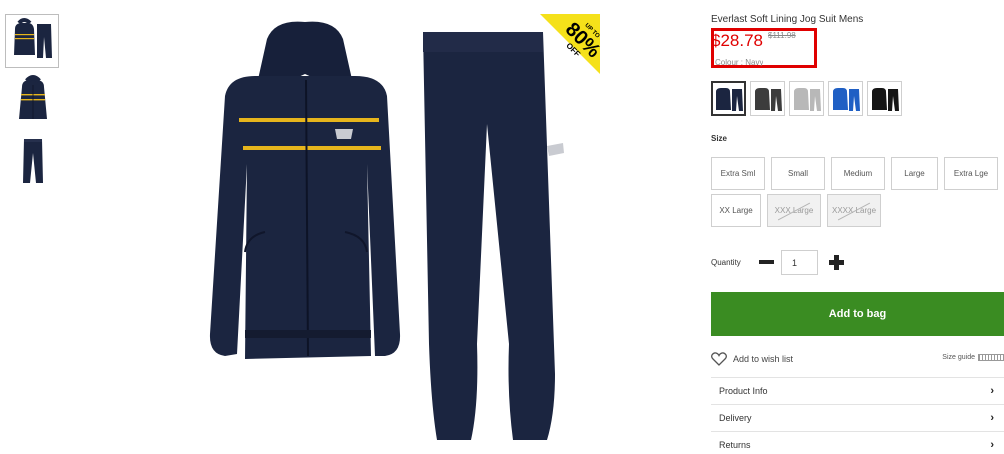 The image size is (1004, 454). What do you see at coordinates (719, 138) in the screenshot?
I see `size-label: Size` at bounding box center [719, 138].